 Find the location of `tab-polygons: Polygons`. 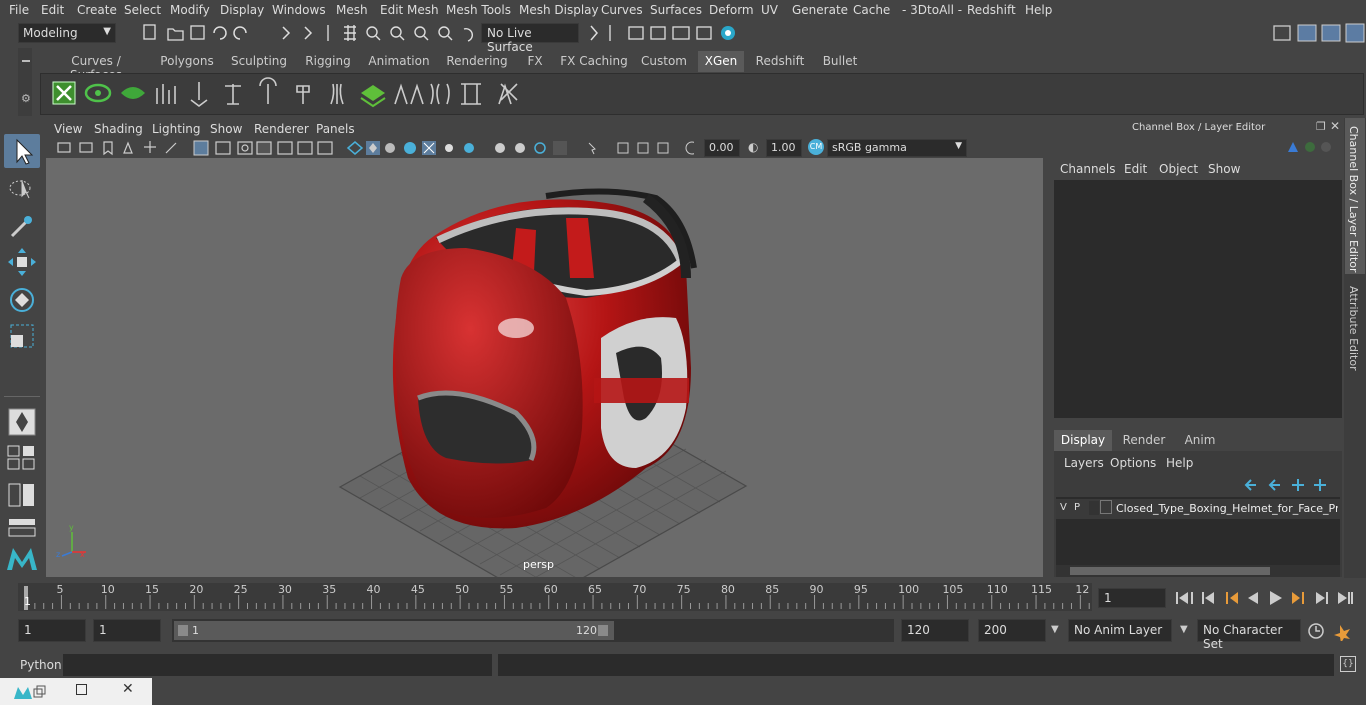

tab-polygons: Polygons is located at coordinates (187, 61).